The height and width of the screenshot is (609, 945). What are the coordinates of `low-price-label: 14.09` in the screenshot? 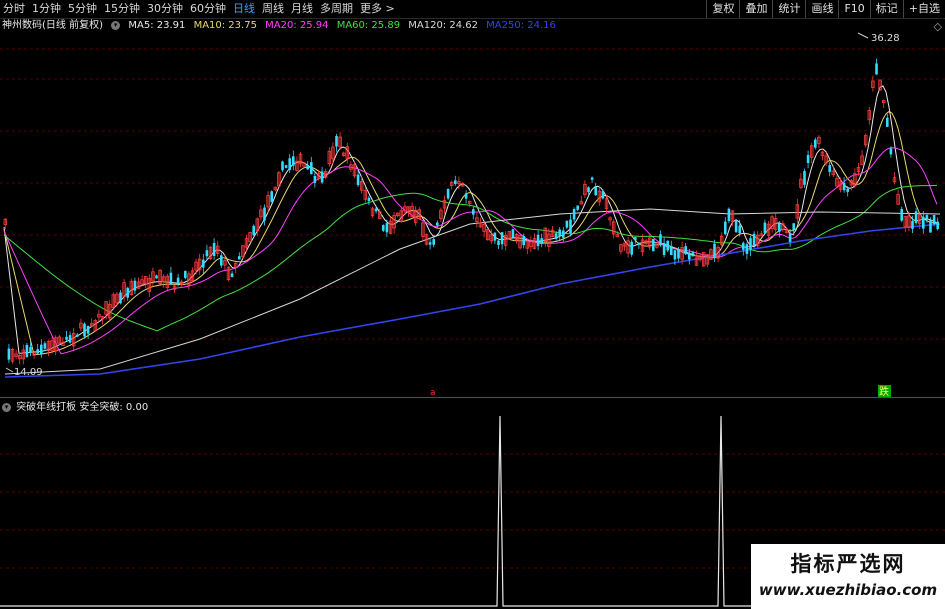 It's located at (28, 372).